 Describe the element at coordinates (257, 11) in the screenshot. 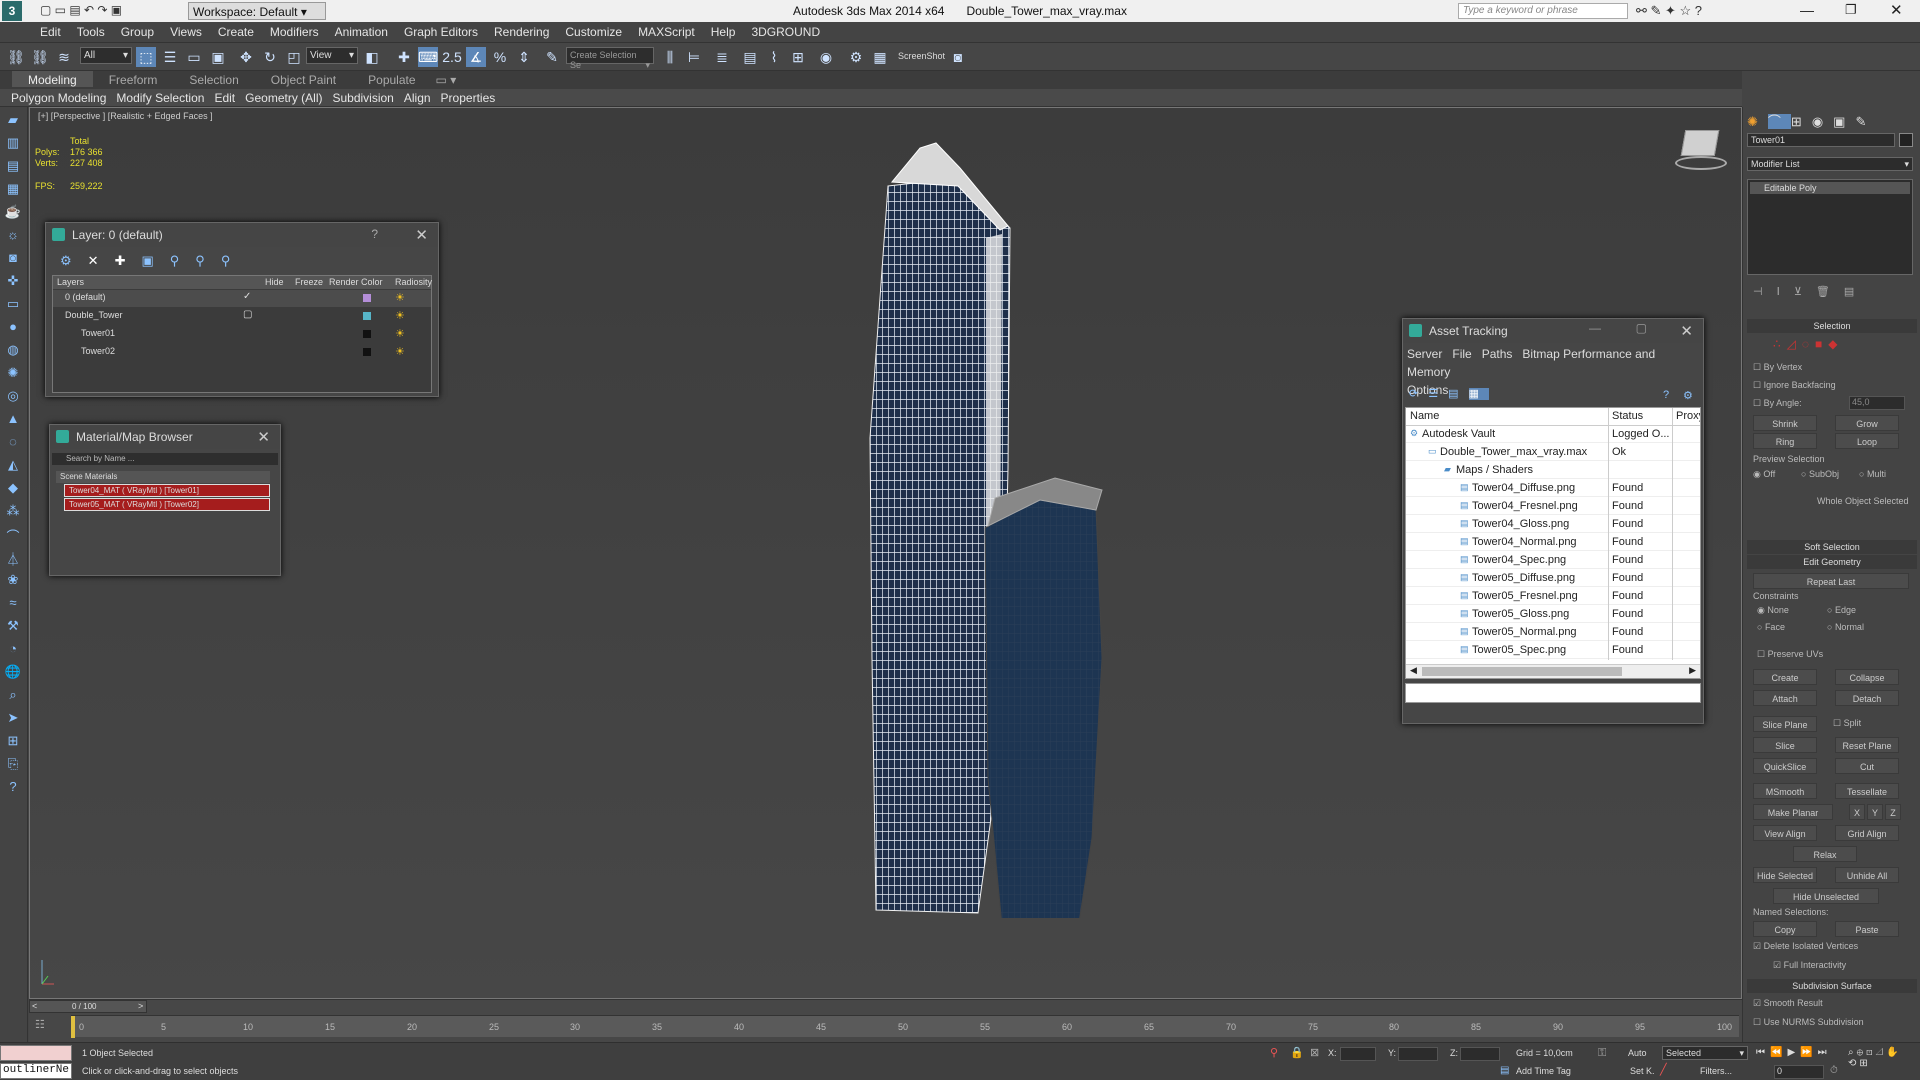

I see `workspace-dropdown: Workspace: Default ▾` at that location.